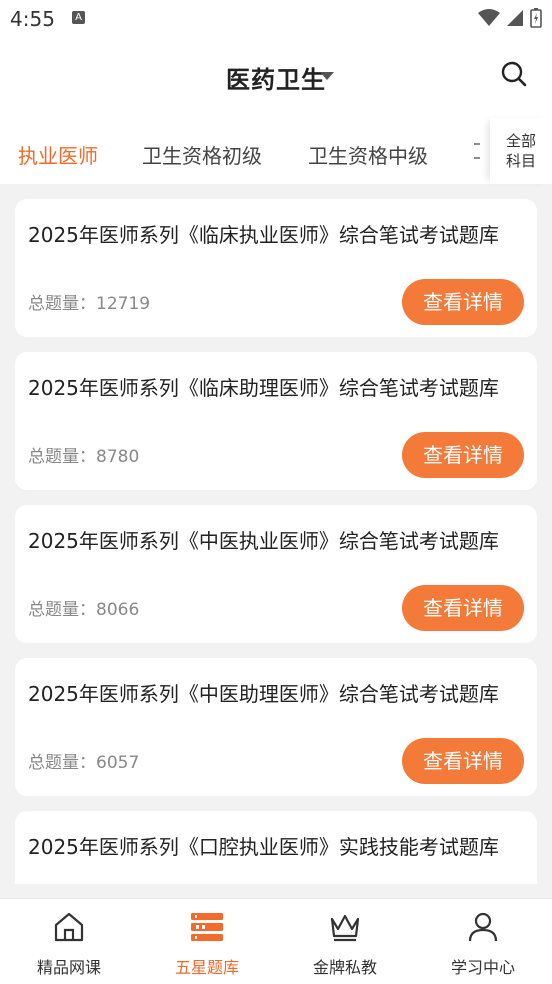 The image size is (552, 984). I want to click on question-count-value: 12719, so click(123, 304).